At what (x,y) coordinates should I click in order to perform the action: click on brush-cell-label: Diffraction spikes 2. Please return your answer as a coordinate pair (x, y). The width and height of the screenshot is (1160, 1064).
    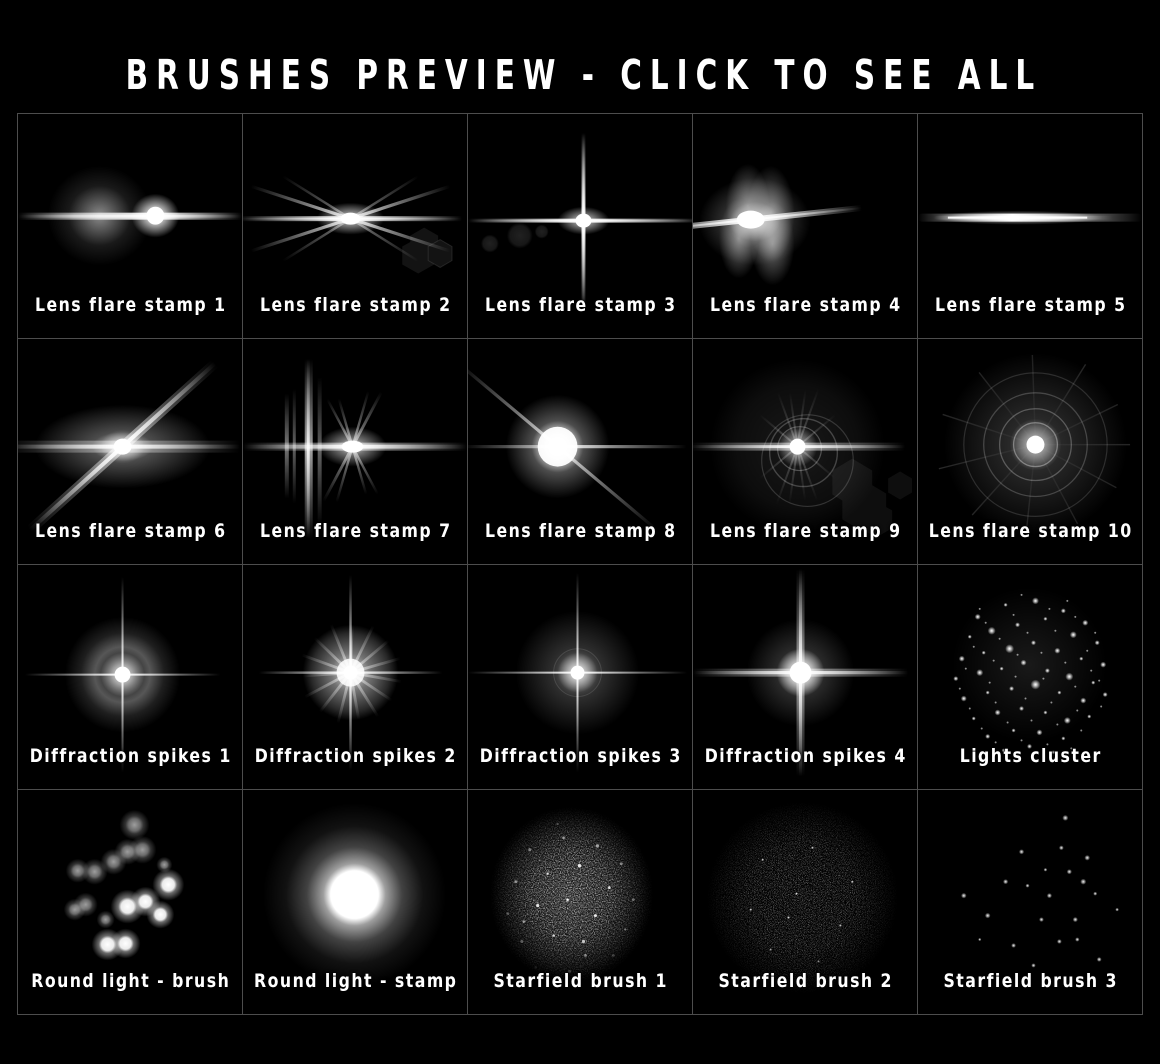
    Looking at the image, I should click on (355, 755).